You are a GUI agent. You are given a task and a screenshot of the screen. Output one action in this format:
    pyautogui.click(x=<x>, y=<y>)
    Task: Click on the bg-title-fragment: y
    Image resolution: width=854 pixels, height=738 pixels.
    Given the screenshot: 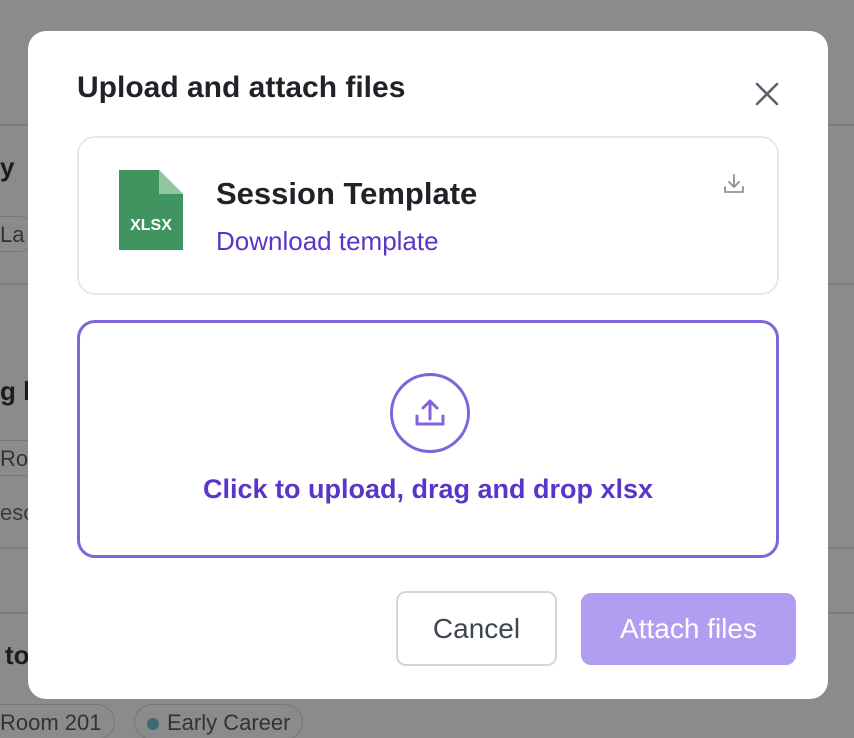 What is the action you would take?
    pyautogui.click(x=7, y=167)
    